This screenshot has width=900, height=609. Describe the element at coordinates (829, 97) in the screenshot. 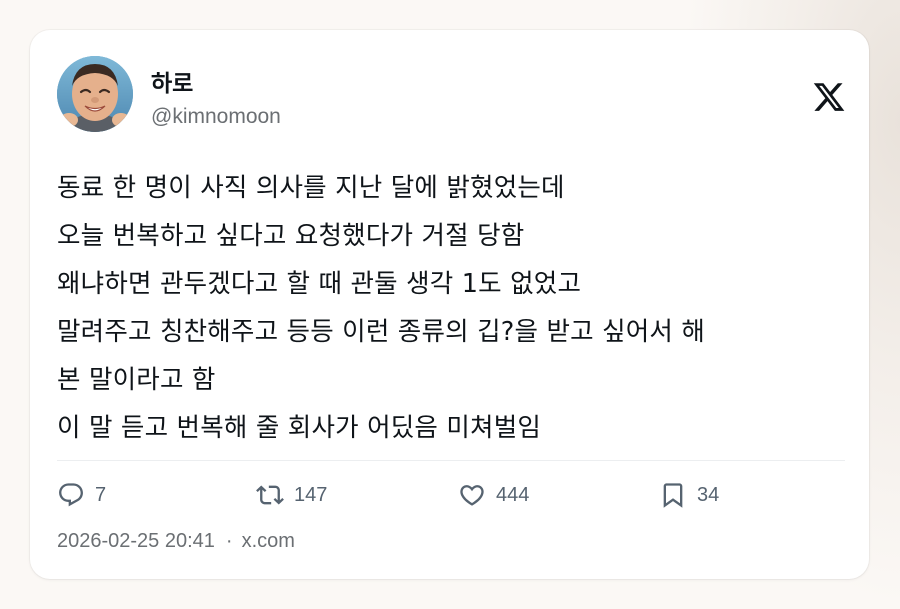

I see `x-logo-icon` at that location.